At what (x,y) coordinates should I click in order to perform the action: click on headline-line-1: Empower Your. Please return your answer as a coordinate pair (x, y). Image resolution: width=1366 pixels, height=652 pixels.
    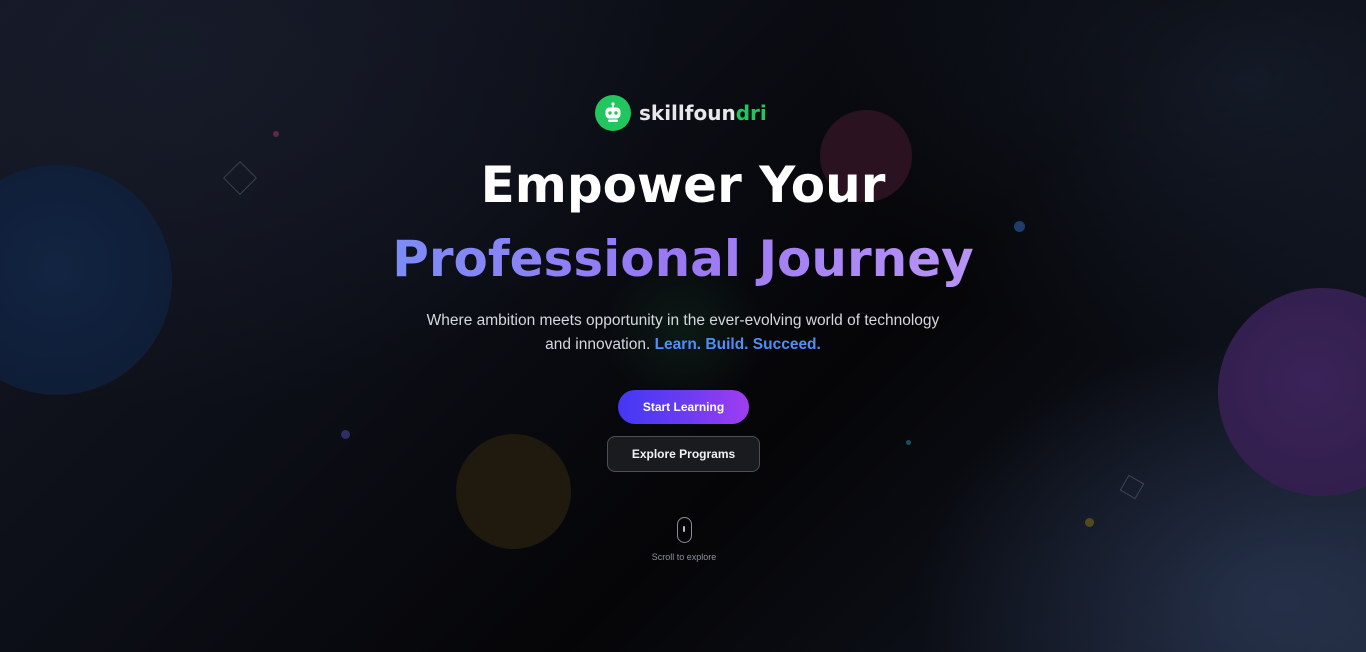
    Looking at the image, I should click on (683, 185).